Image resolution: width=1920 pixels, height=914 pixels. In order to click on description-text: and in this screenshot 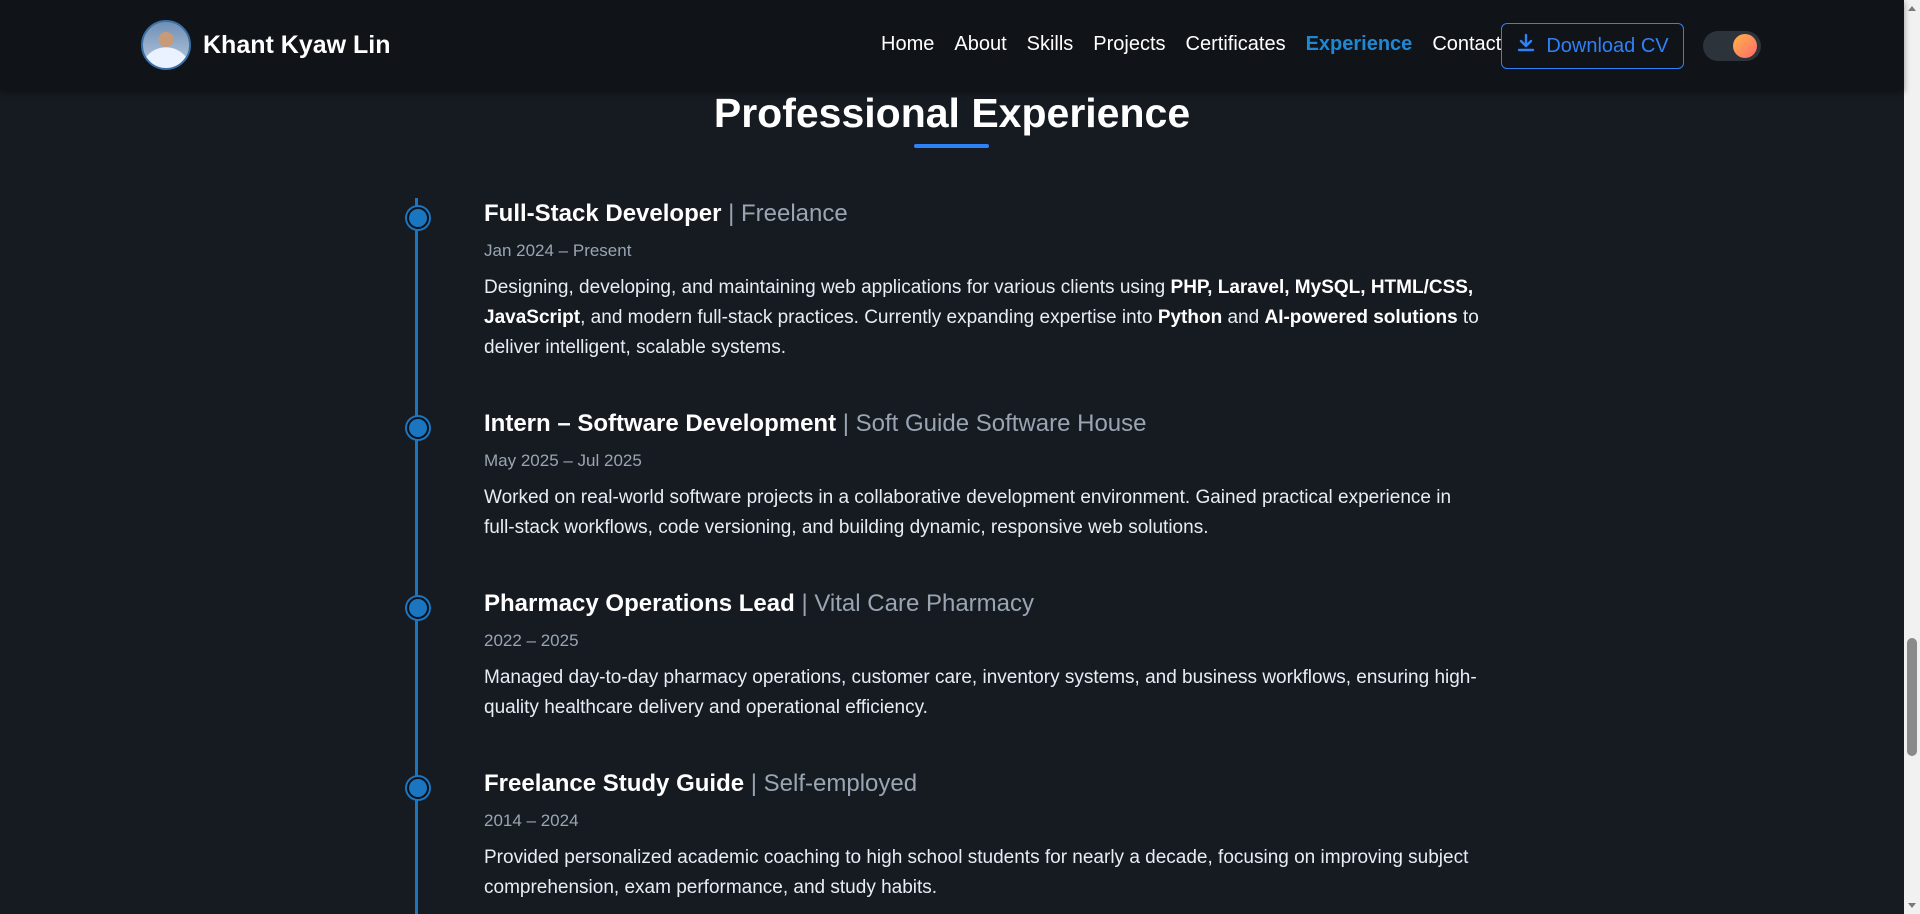, I will do `click(1243, 317)`.